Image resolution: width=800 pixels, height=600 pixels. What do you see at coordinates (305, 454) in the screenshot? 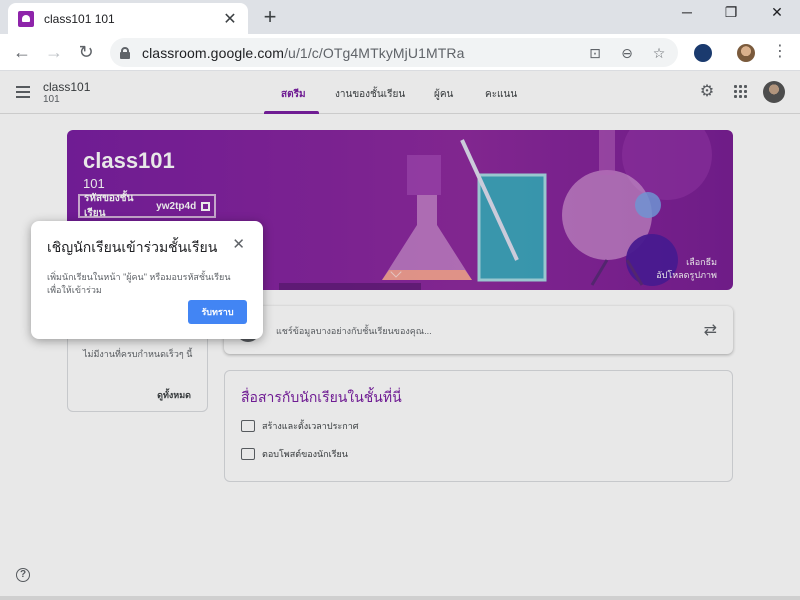
I see `reply-posts-label: ตอบโพสต์ของนักเรียน` at bounding box center [305, 454].